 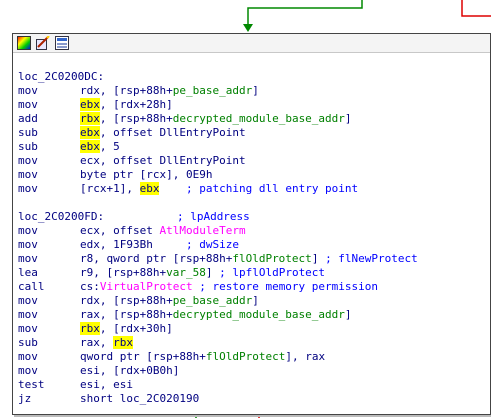 I want to click on instruction-line: mov ecx, offset AtlModuleTerm, so click(x=254, y=231).